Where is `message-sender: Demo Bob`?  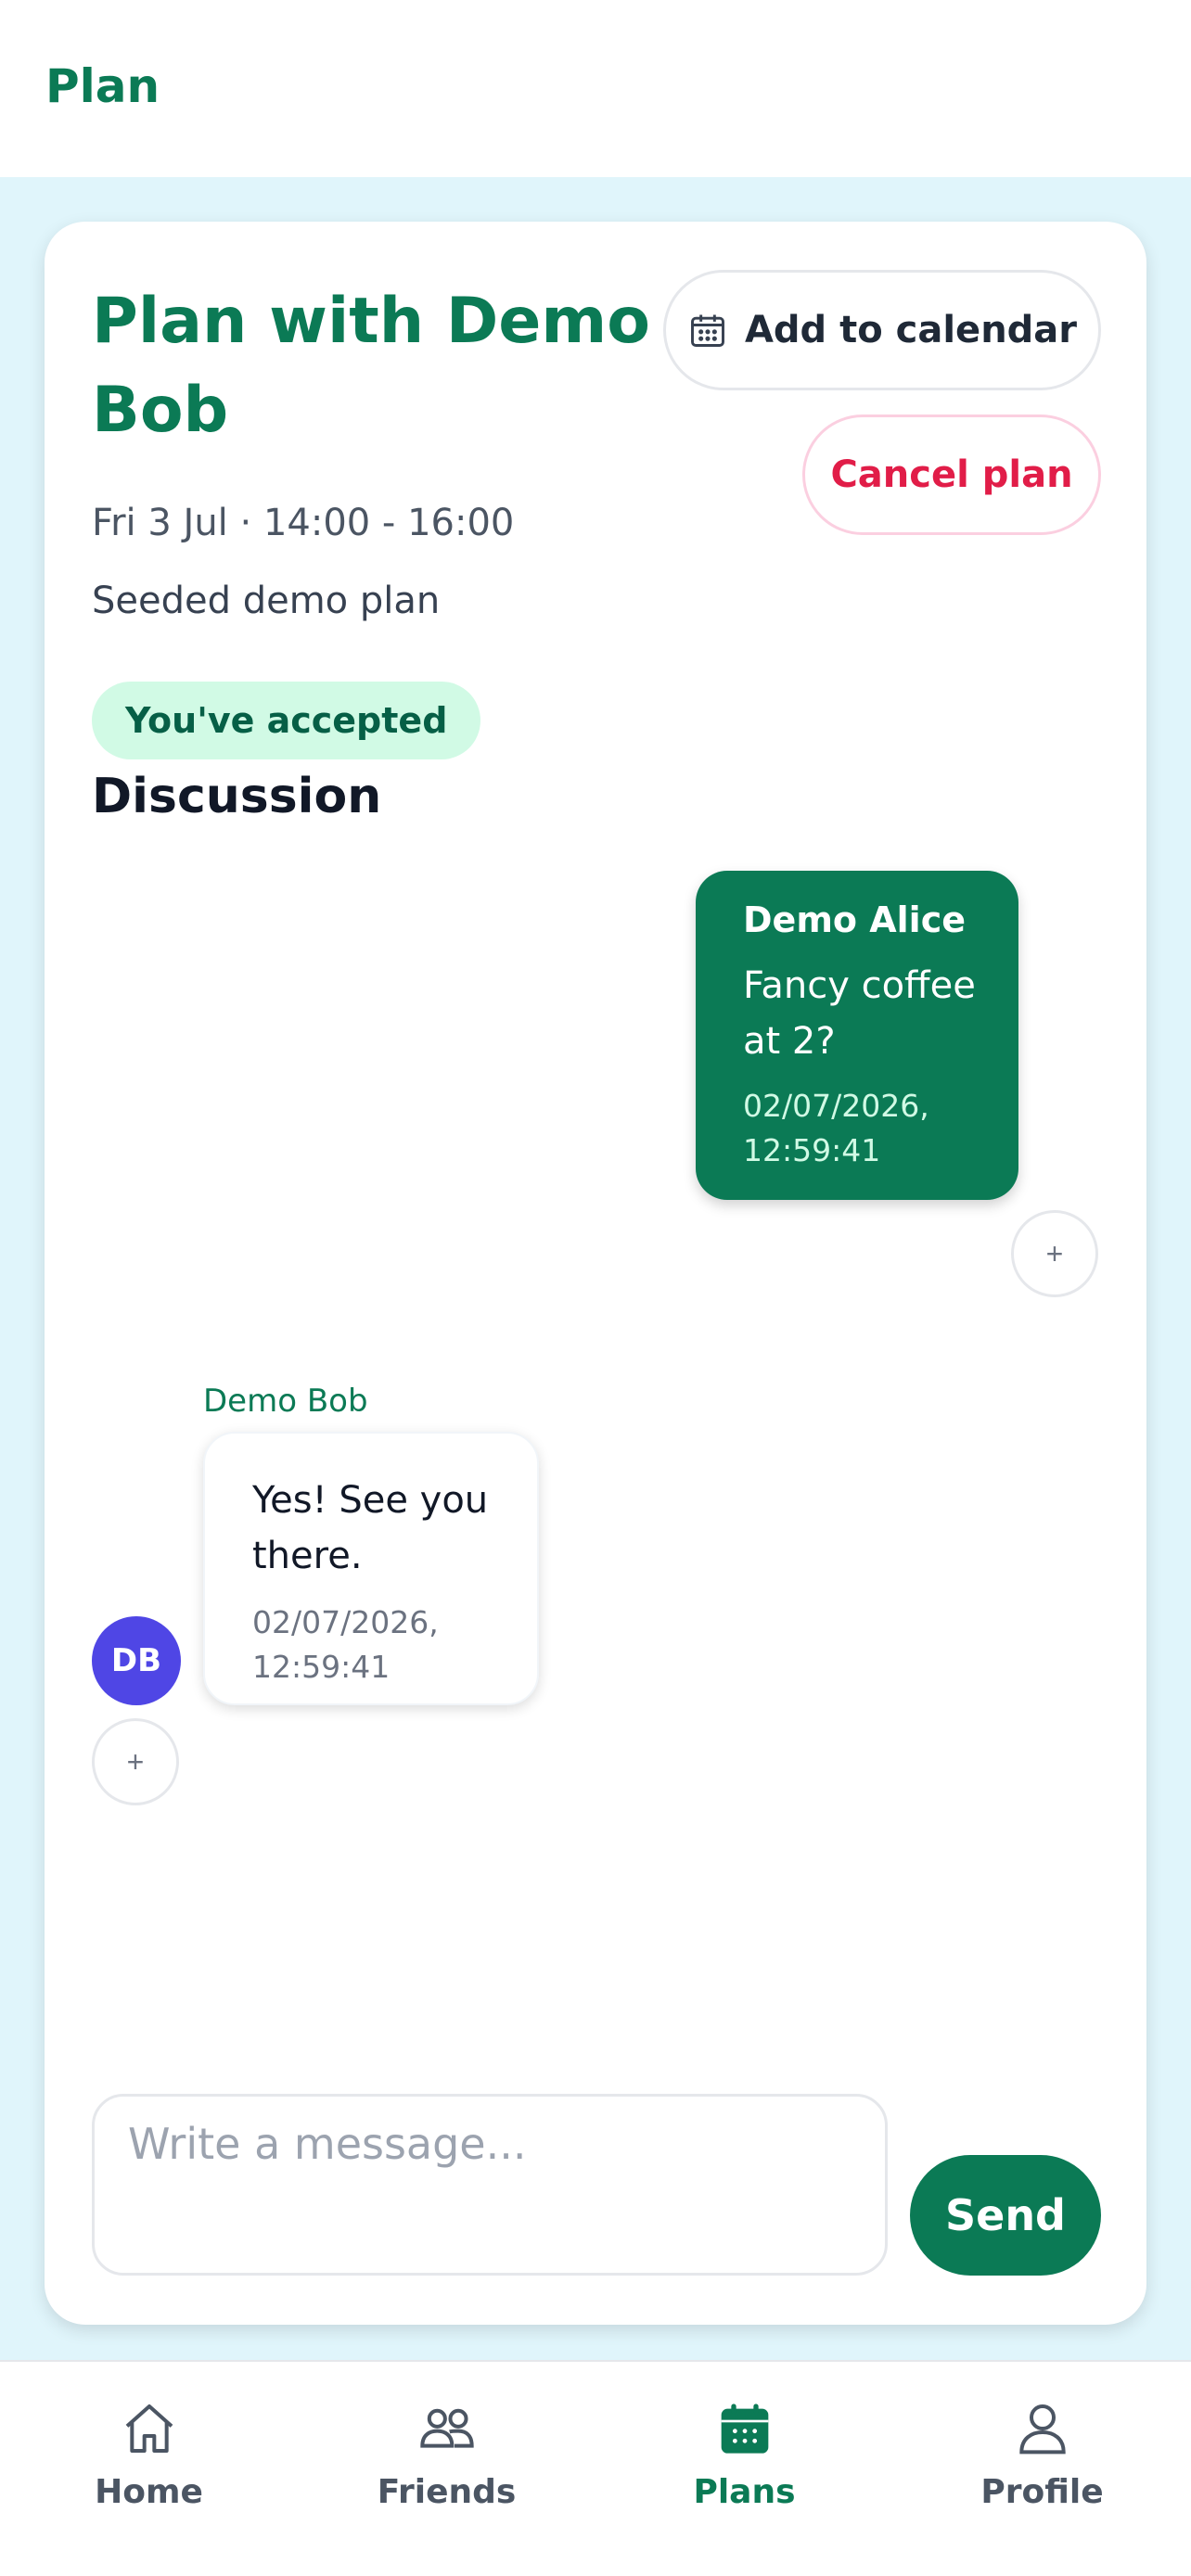
message-sender: Demo Bob is located at coordinates (285, 1401).